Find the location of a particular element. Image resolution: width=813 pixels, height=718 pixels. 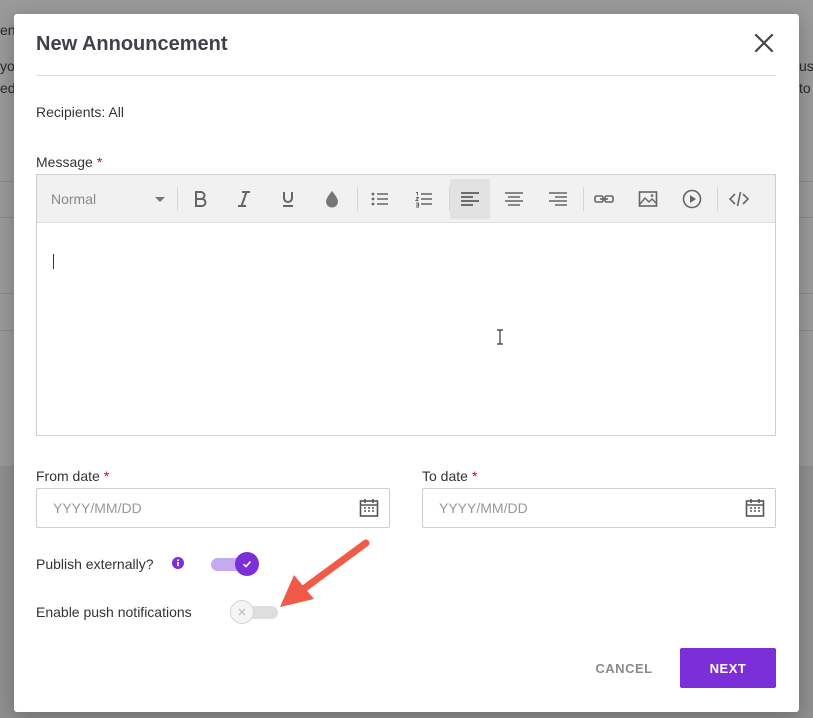

video-icon is located at coordinates (692, 199).